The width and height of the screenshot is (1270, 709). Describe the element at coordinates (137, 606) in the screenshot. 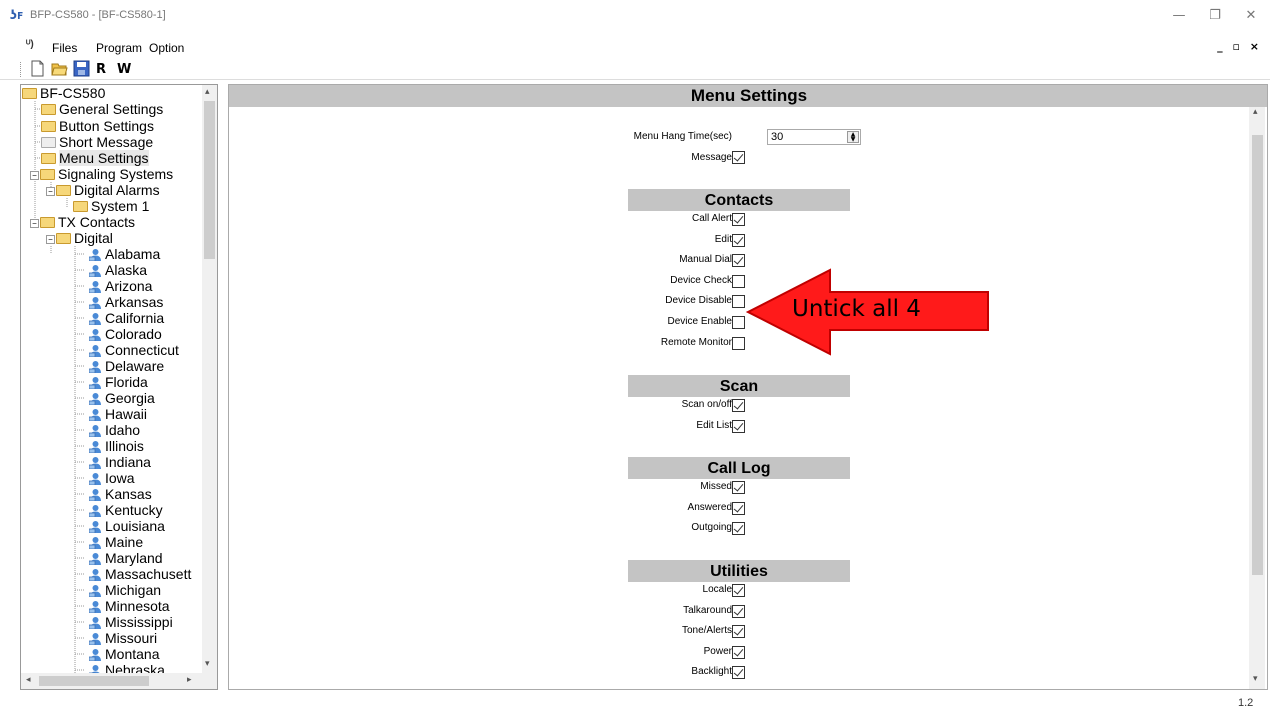

I see `contact-label: Minnesota` at that location.